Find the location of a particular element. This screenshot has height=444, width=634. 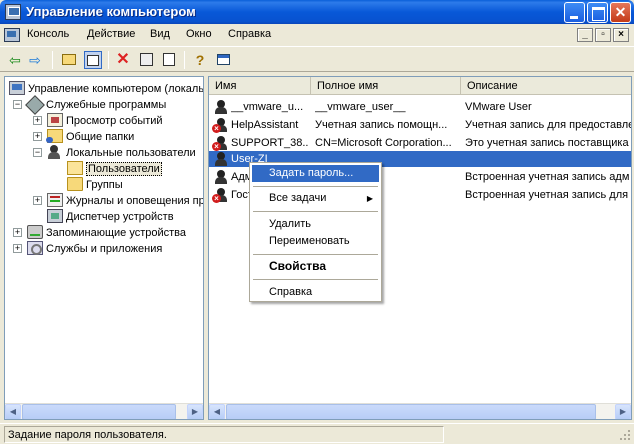

minimize-button is located at coordinates (574, 12).